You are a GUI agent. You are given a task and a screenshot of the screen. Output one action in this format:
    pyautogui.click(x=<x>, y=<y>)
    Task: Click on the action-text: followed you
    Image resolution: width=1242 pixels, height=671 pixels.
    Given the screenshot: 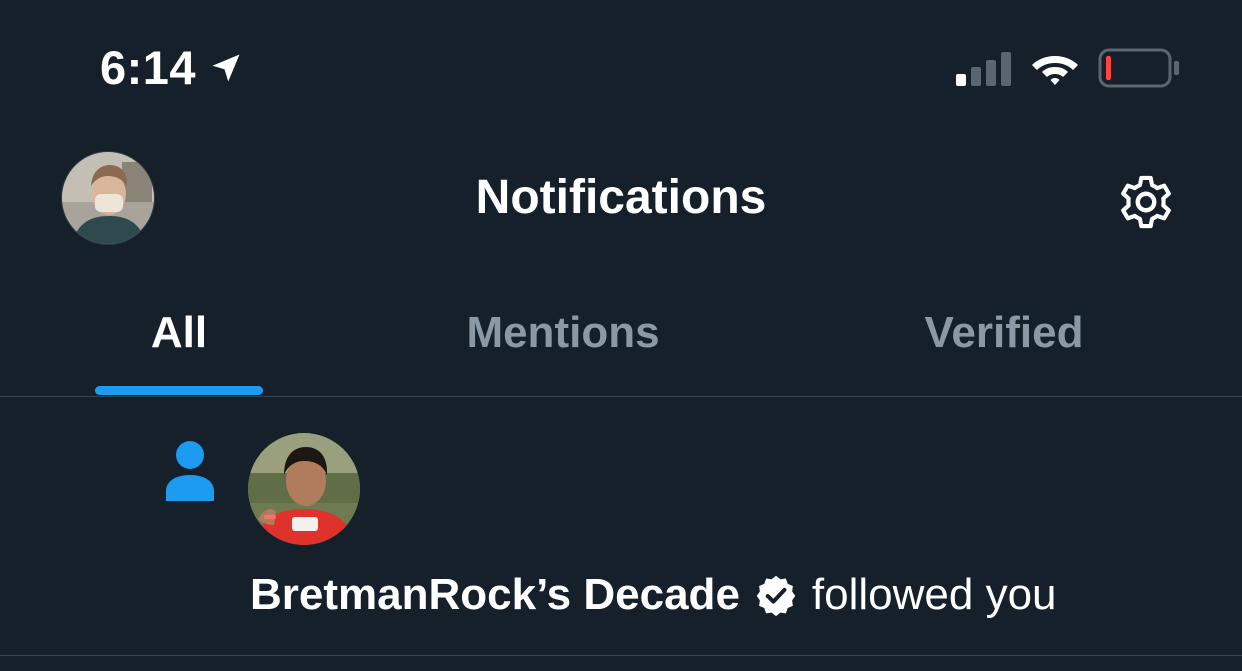 What is the action you would take?
    pyautogui.click(x=934, y=594)
    